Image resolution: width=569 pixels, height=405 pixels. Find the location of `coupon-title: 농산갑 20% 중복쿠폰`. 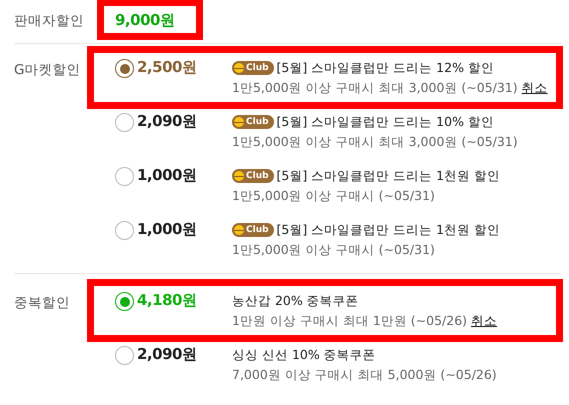

coupon-title: 농산갑 20% 중복쿠폰 is located at coordinates (295, 301).